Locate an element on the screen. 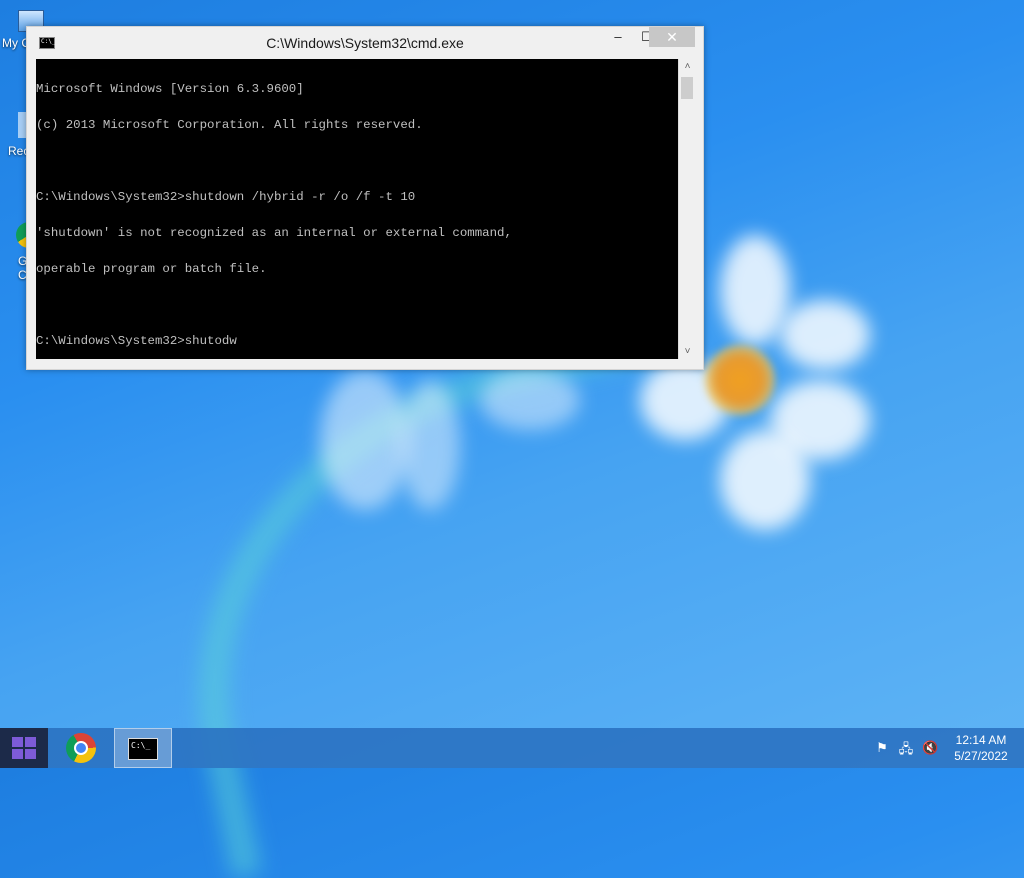  clock: 12:14 AM 5/27/2022 is located at coordinates (981, 748).